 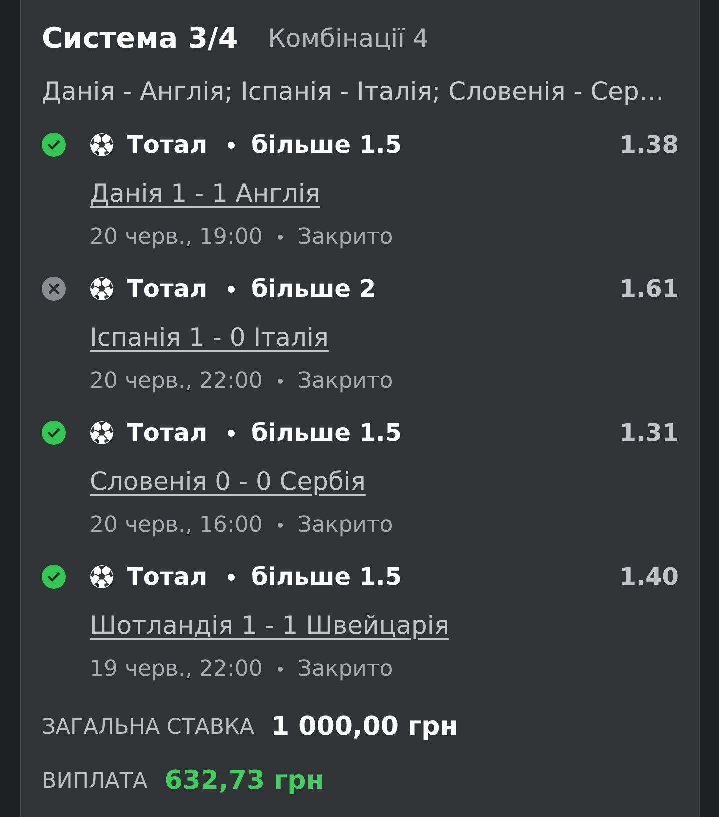 I want to click on match-link: Шотландія 1 - 1 Швейцарія, so click(x=270, y=625).